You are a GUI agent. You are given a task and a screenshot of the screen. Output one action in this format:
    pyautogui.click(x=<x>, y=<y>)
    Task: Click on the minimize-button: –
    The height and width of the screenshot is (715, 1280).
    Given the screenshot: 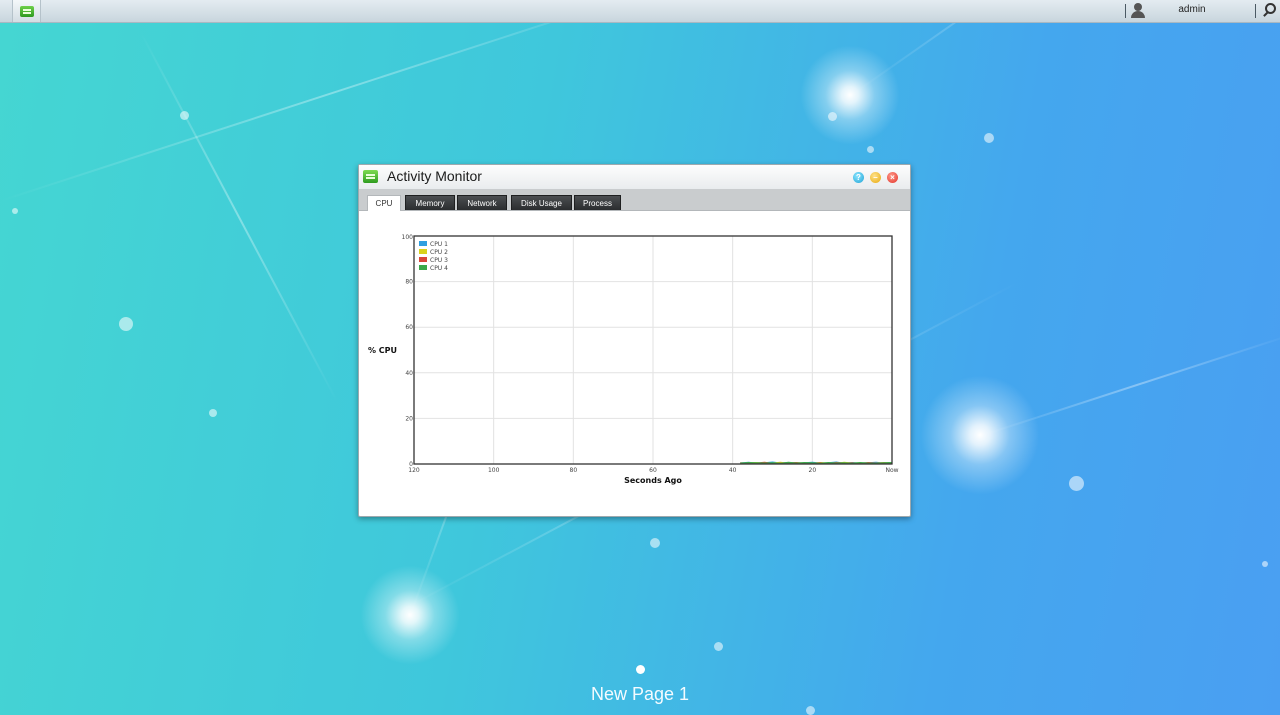 What is the action you would take?
    pyautogui.click(x=875, y=177)
    